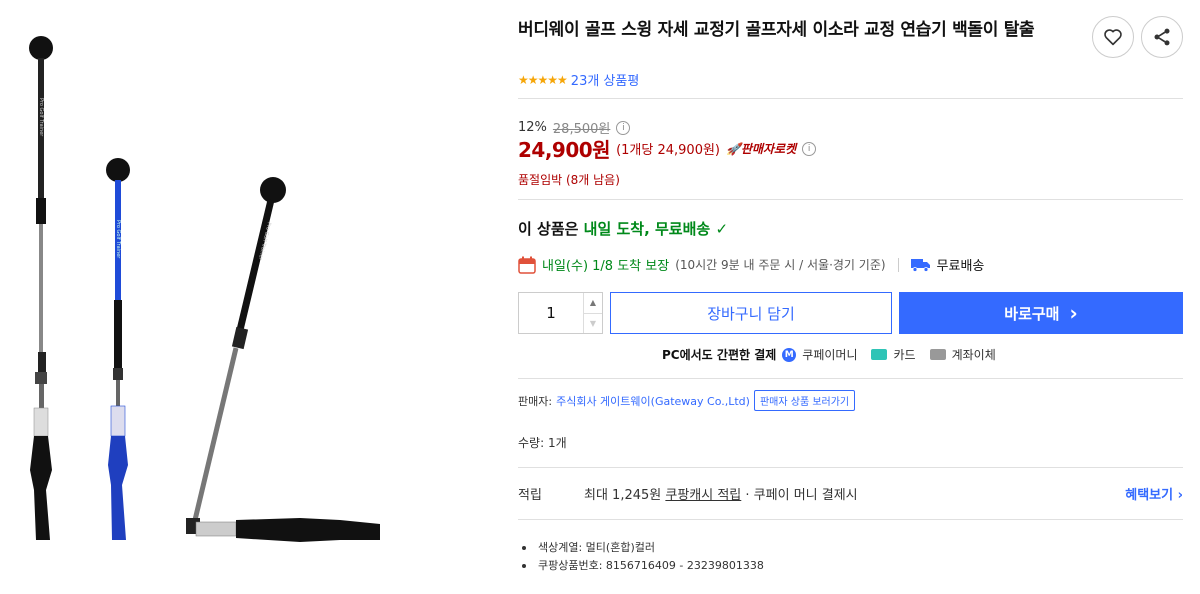  Describe the element at coordinates (118, 239) in the screenshot. I see `trainer-shaft-label-2: Pro Golf Trainer` at that location.